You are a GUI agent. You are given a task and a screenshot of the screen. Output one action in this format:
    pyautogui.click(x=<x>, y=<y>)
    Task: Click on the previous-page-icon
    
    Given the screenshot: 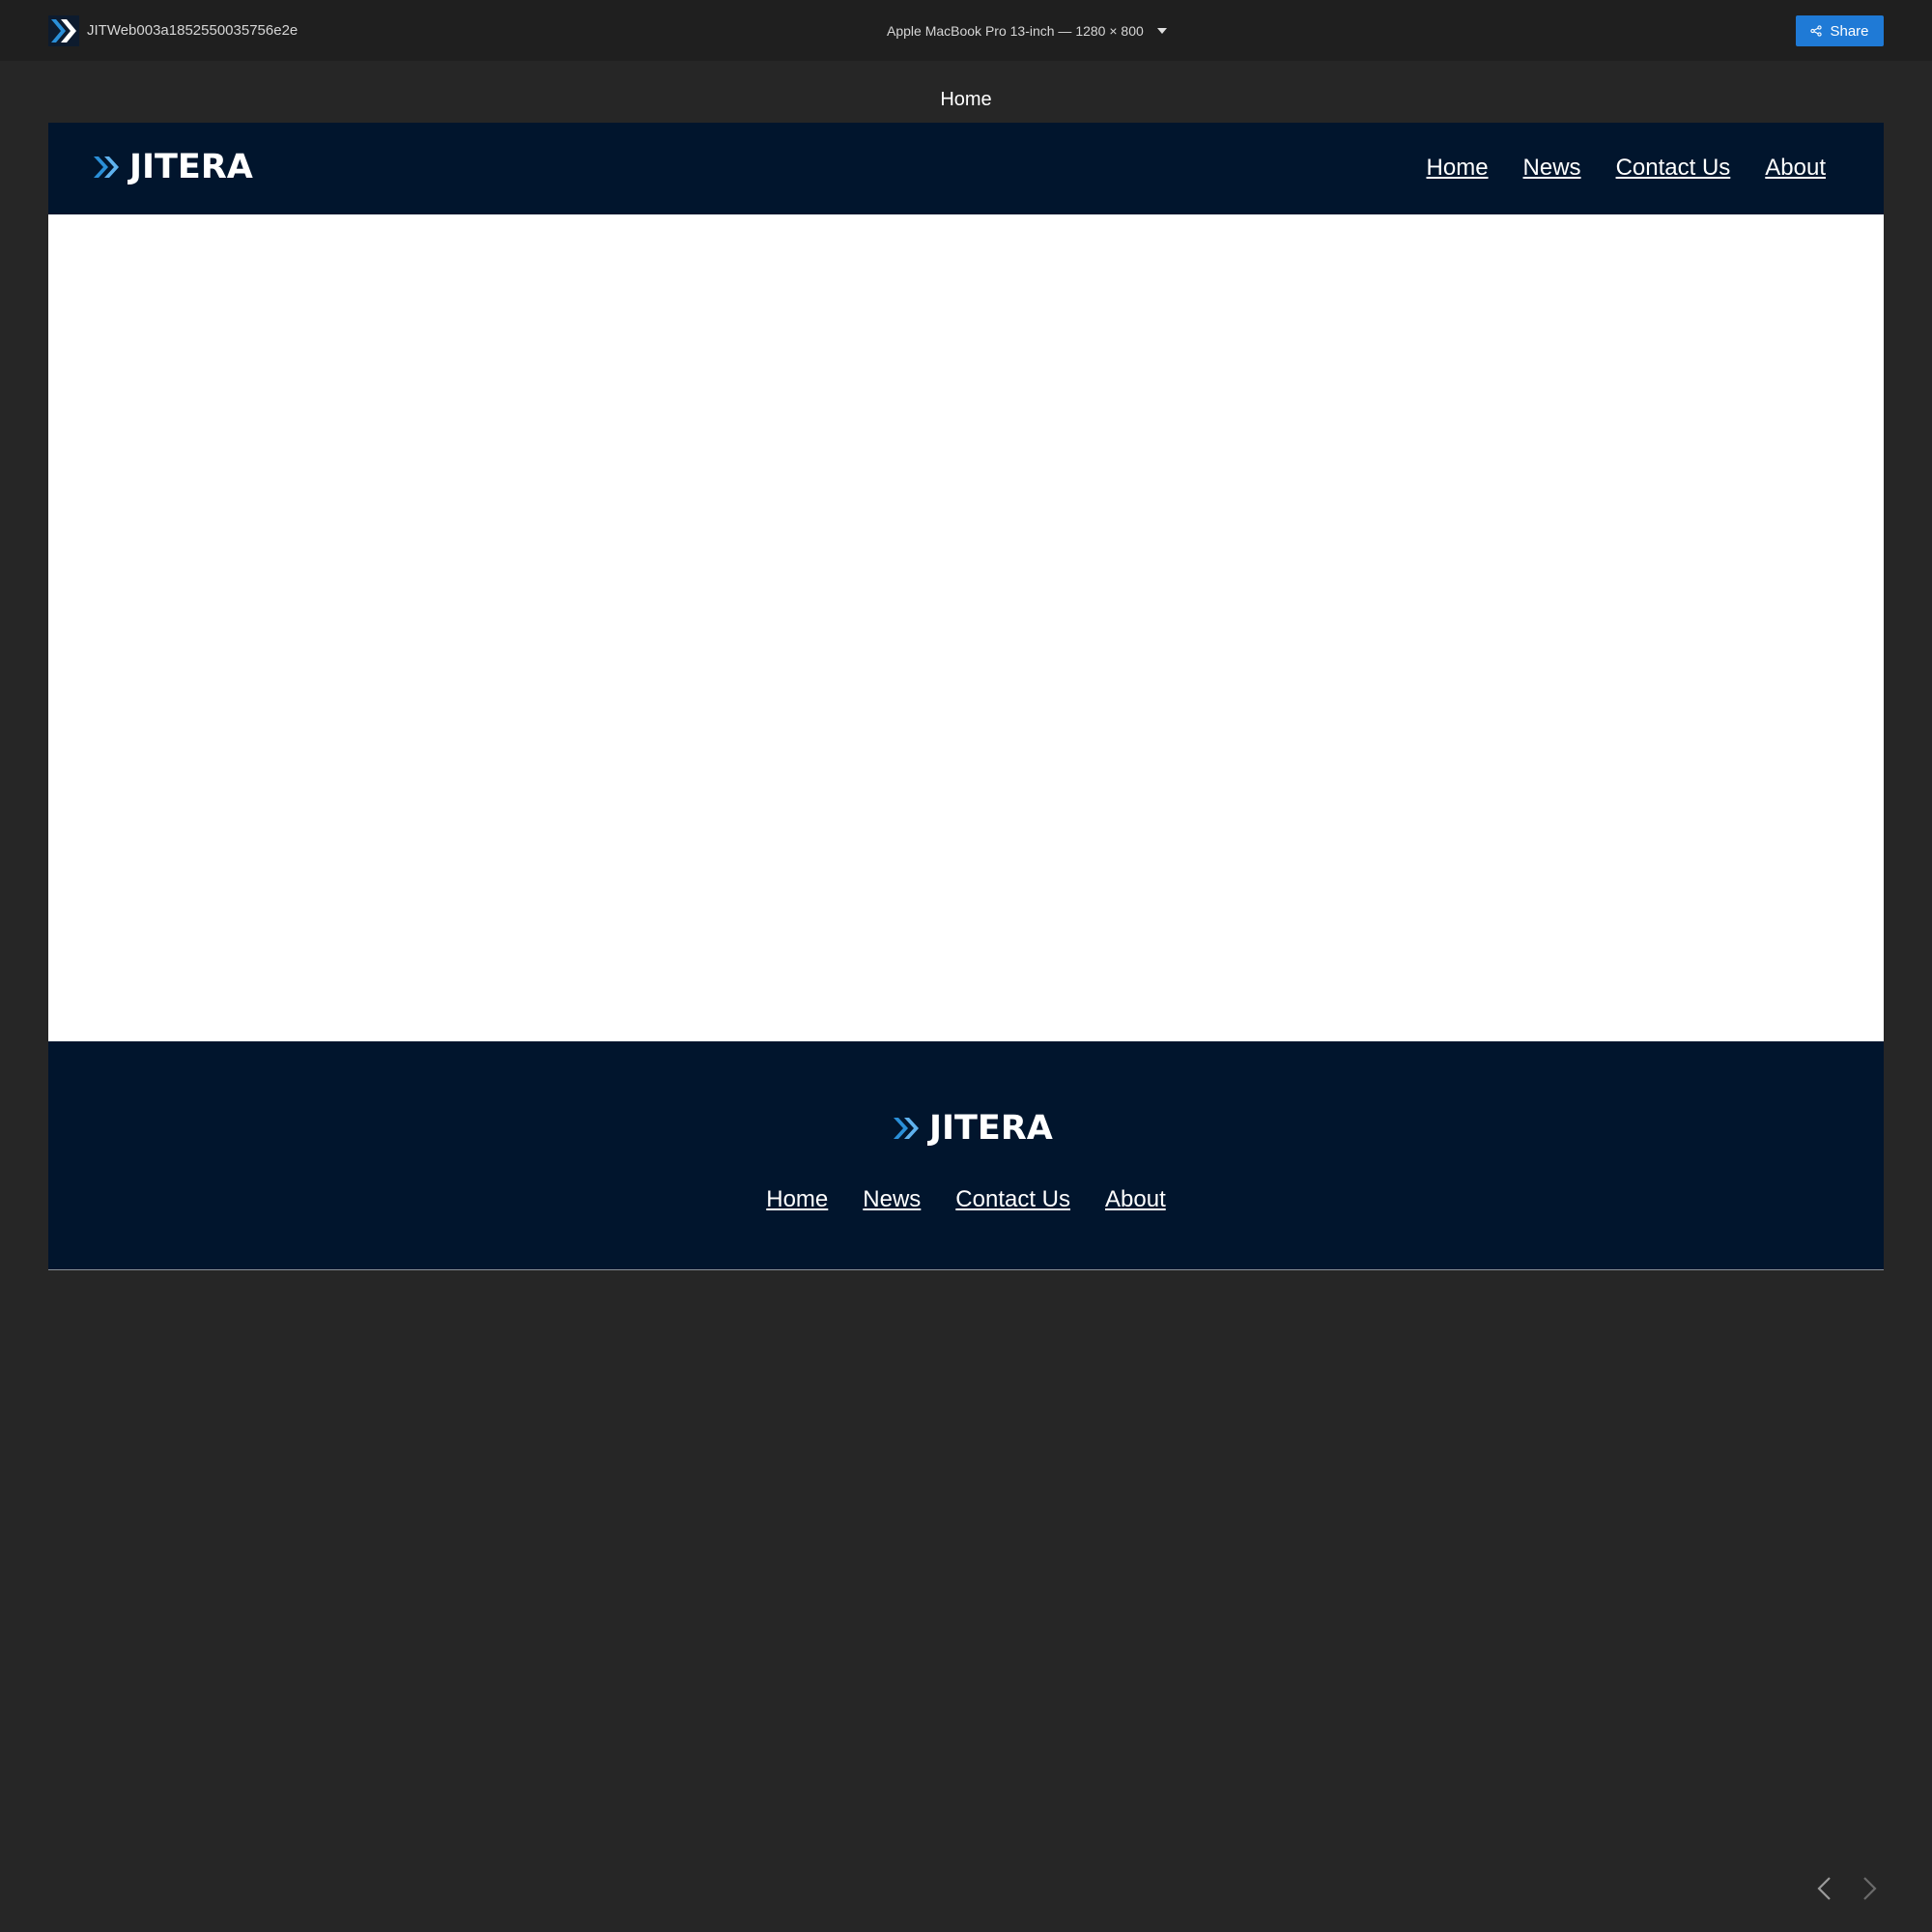 What is the action you would take?
    pyautogui.click(x=1824, y=1888)
    